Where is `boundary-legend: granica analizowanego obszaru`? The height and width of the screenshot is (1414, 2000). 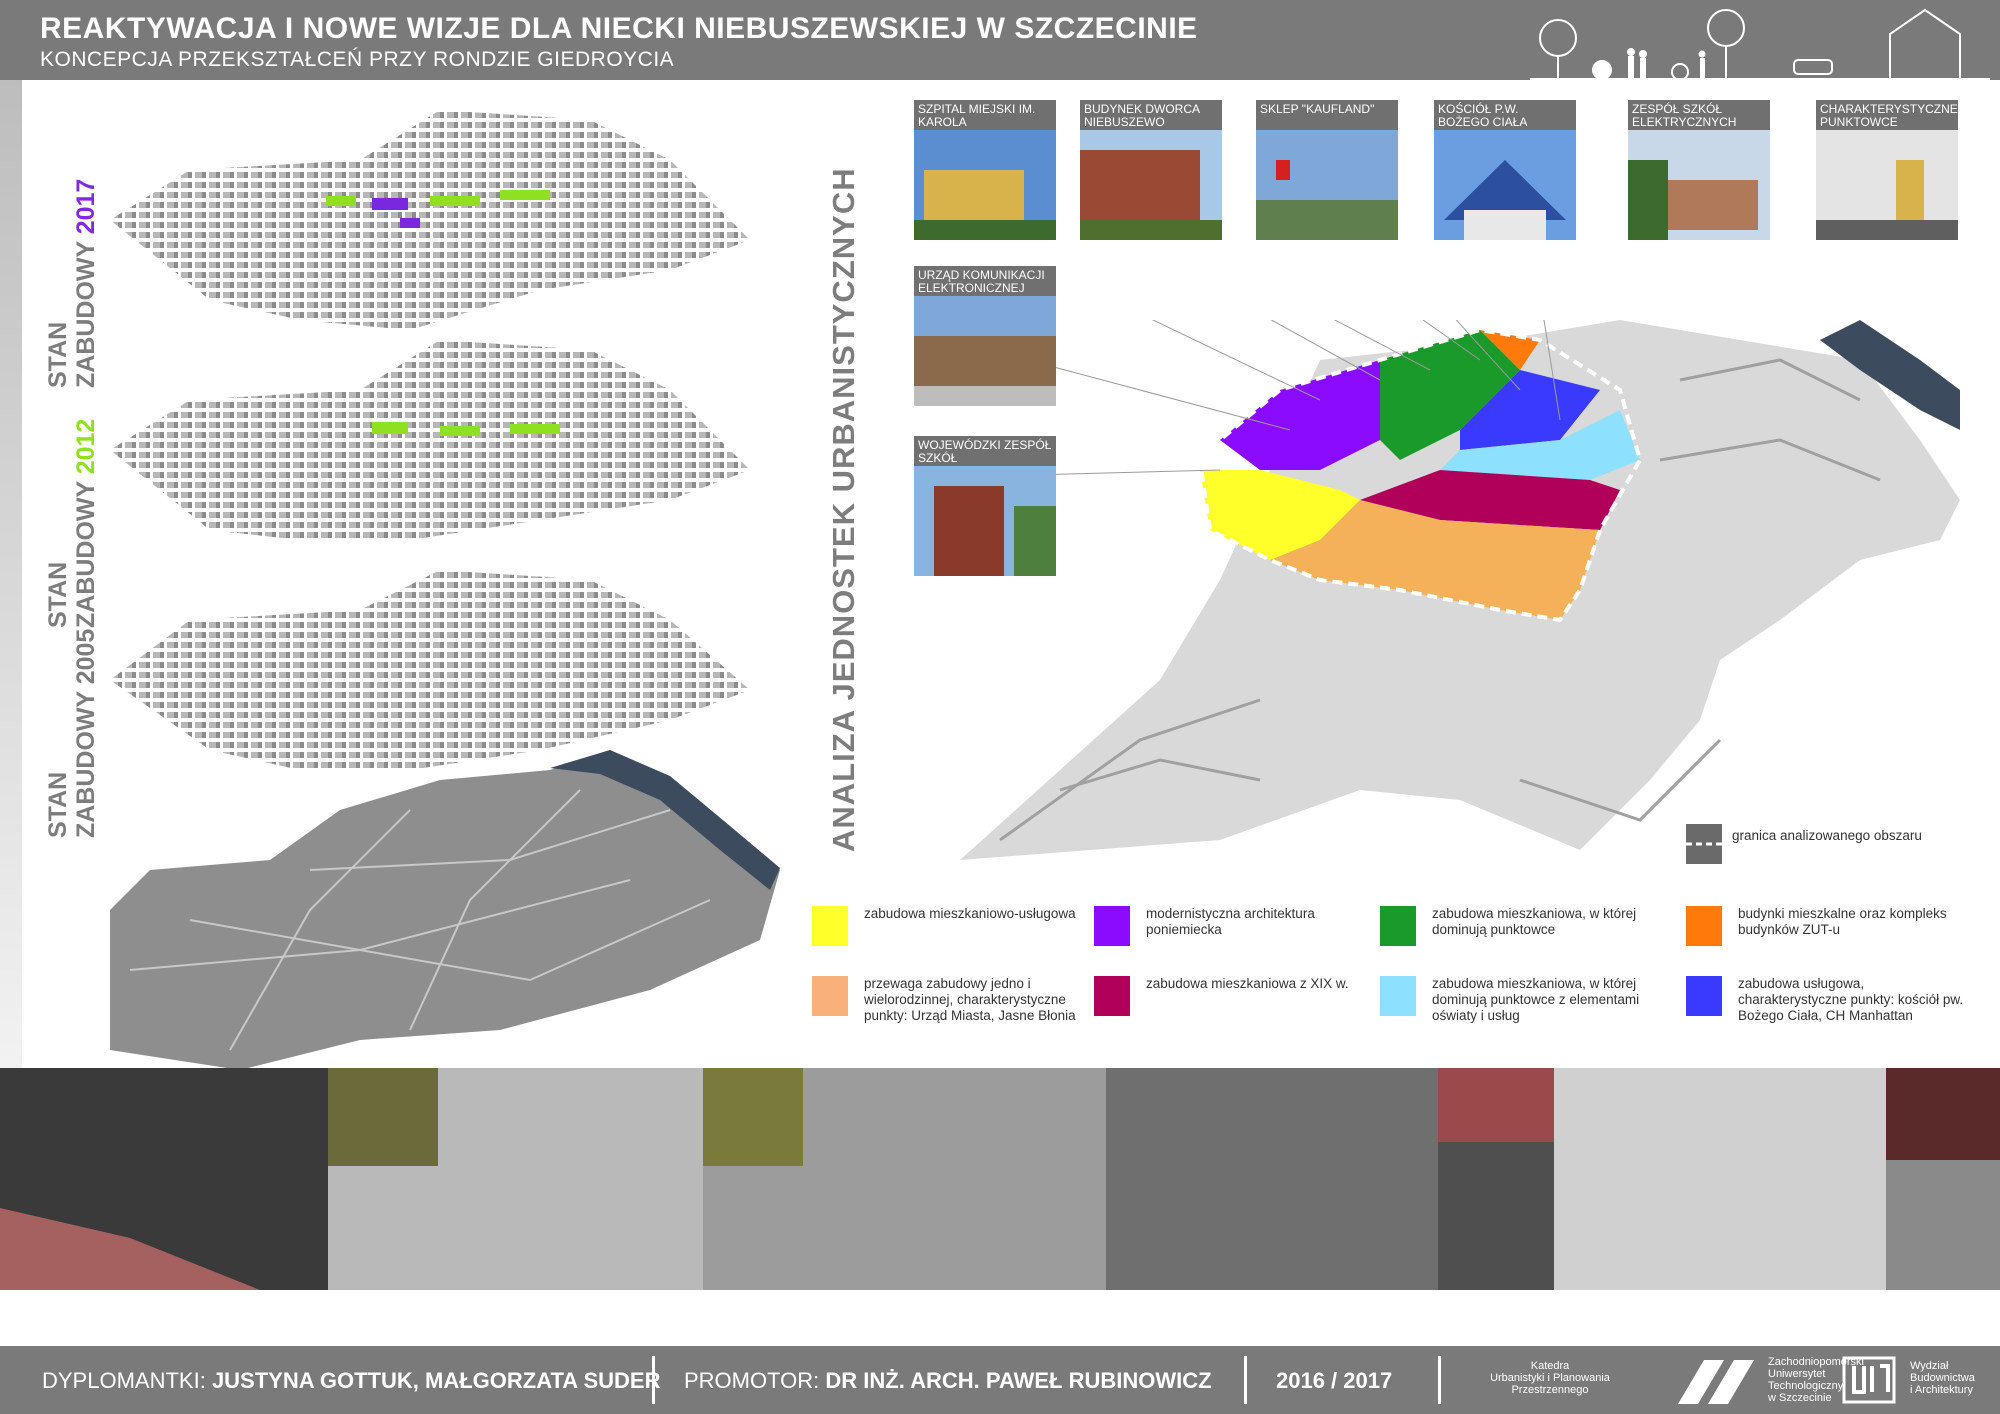
boundary-legend: granica analizowanego obszaru is located at coordinates (1836, 844).